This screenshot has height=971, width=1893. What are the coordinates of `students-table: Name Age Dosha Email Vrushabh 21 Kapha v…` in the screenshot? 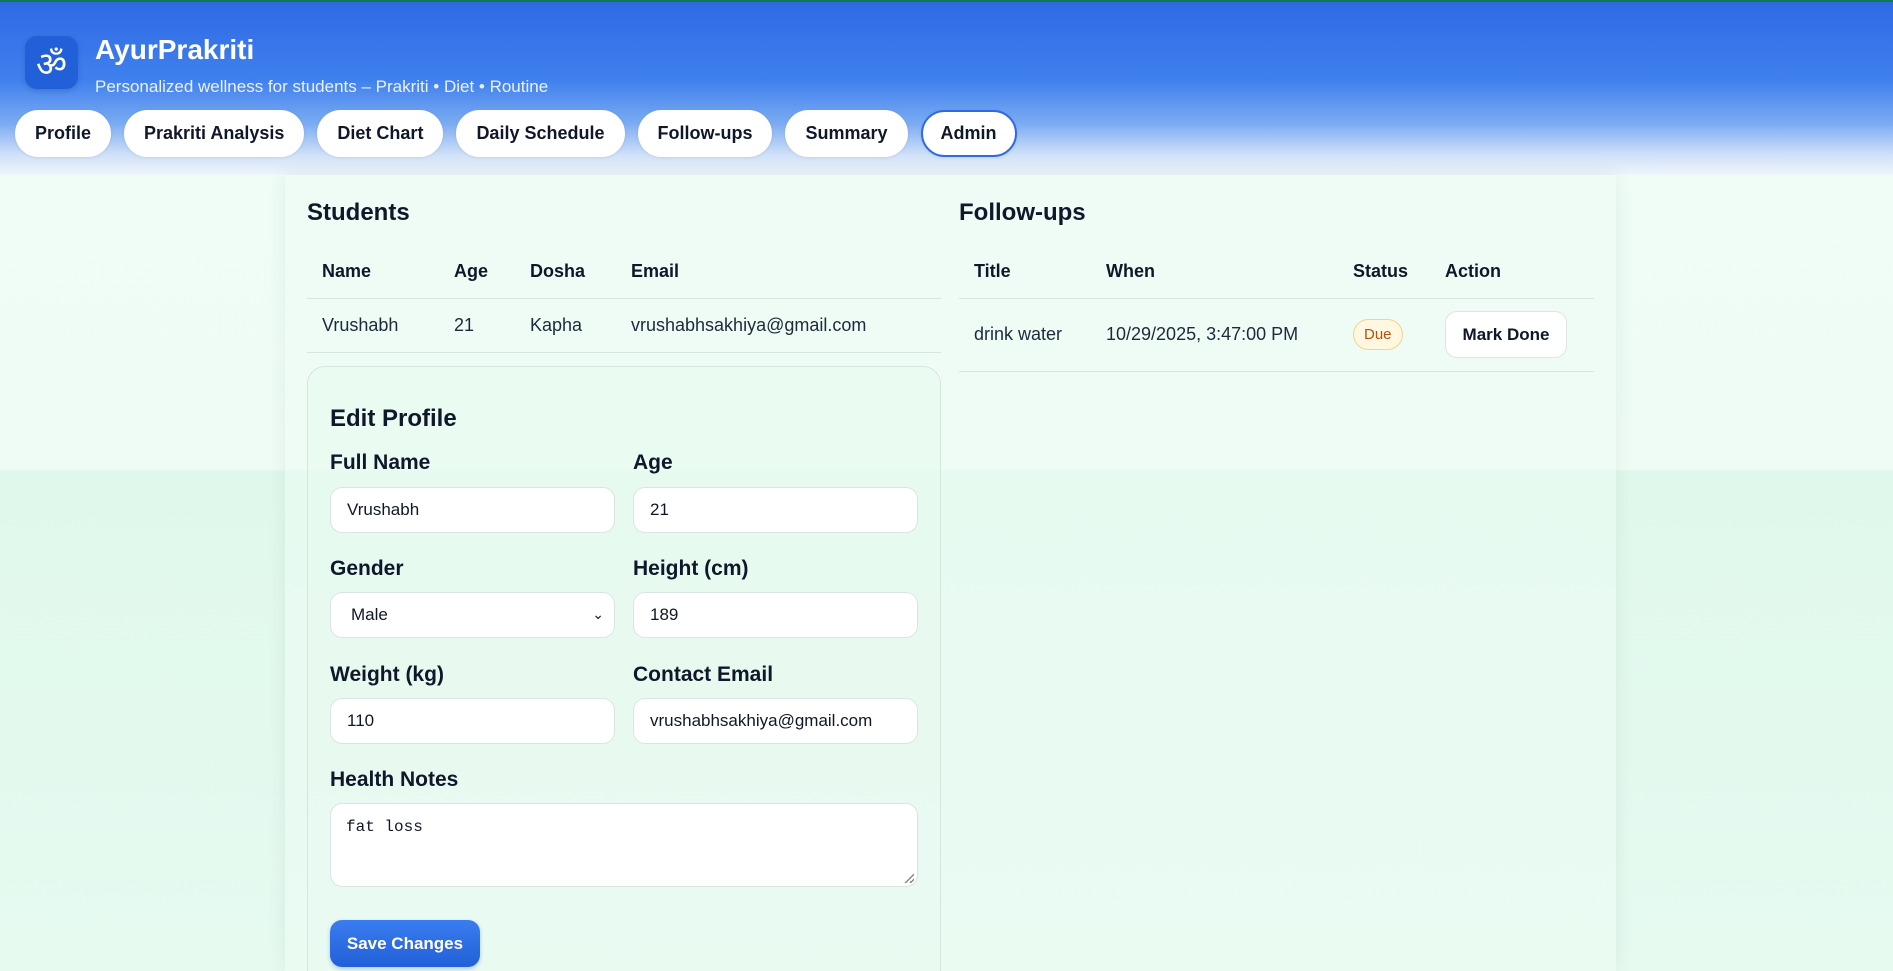 It's located at (624, 299).